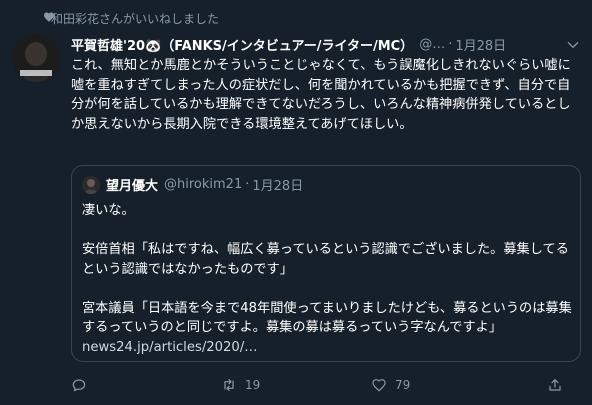  I want to click on share-button, so click(555, 385).